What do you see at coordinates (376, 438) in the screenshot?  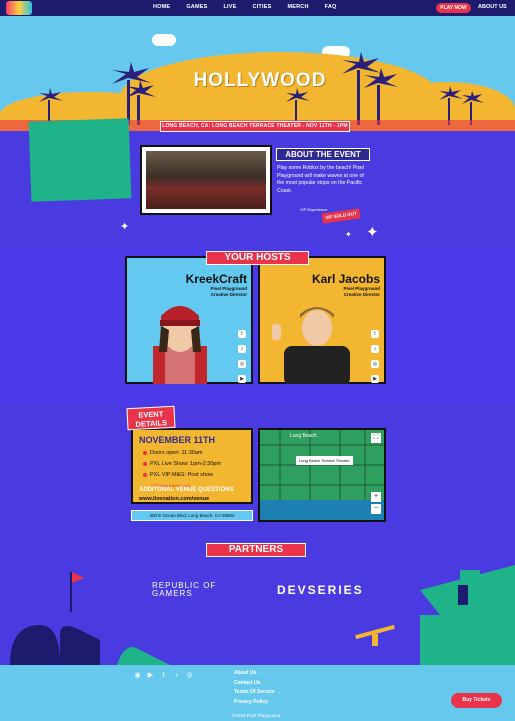 I see `map-fullscreen-icon: ⛶` at bounding box center [376, 438].